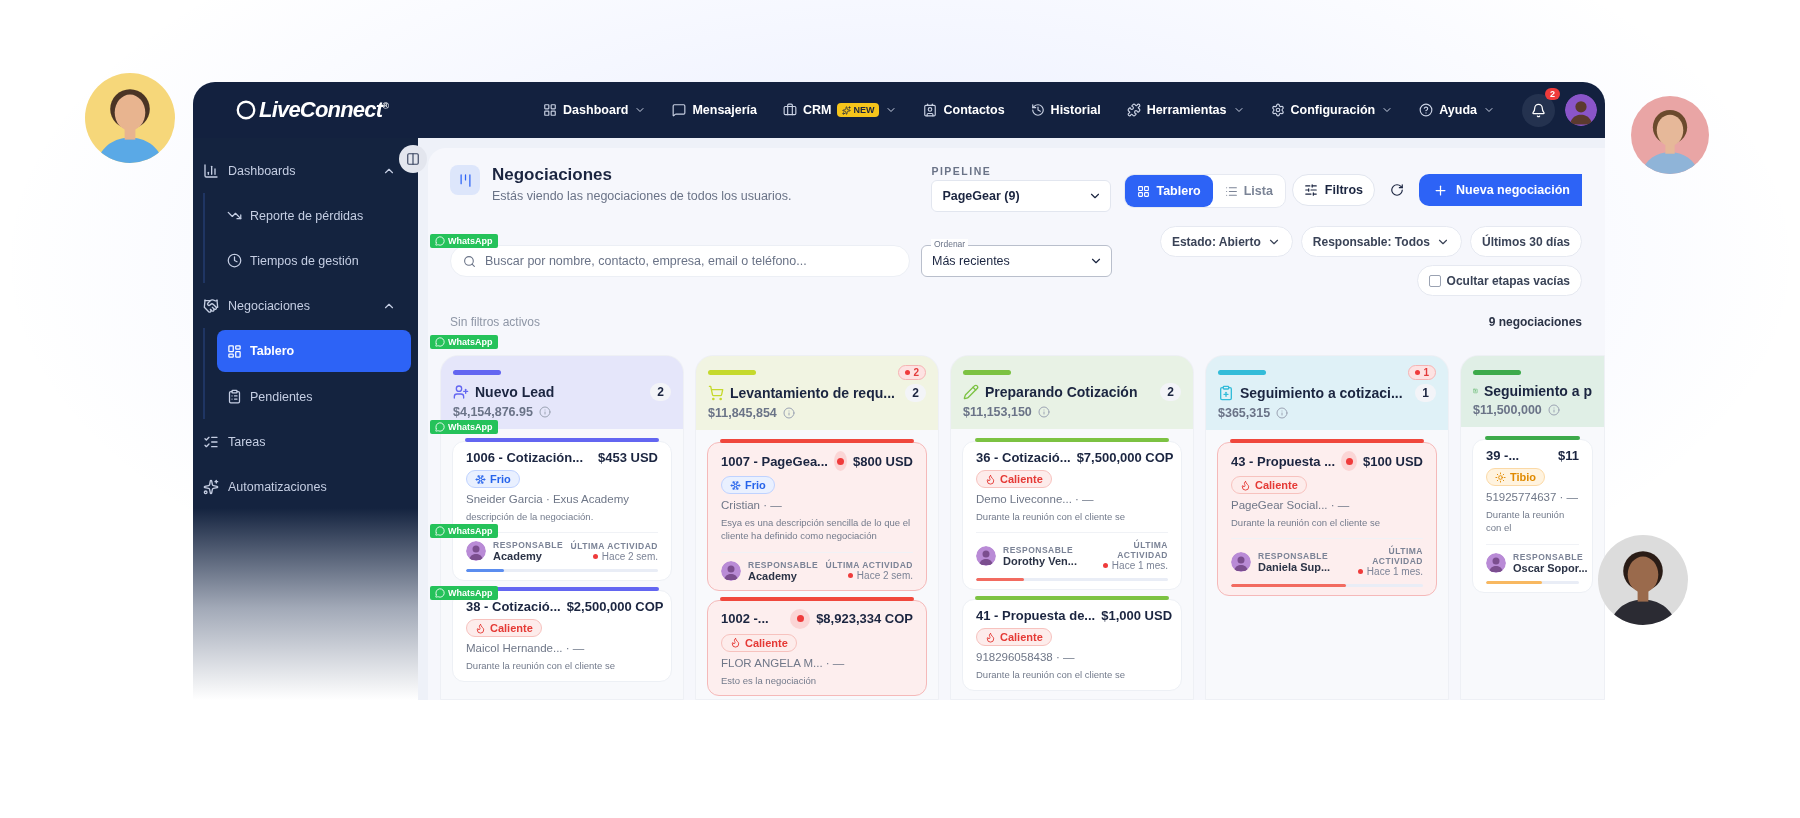 The image size is (1800, 818). I want to click on nav-item: Dashboard, so click(595, 110).